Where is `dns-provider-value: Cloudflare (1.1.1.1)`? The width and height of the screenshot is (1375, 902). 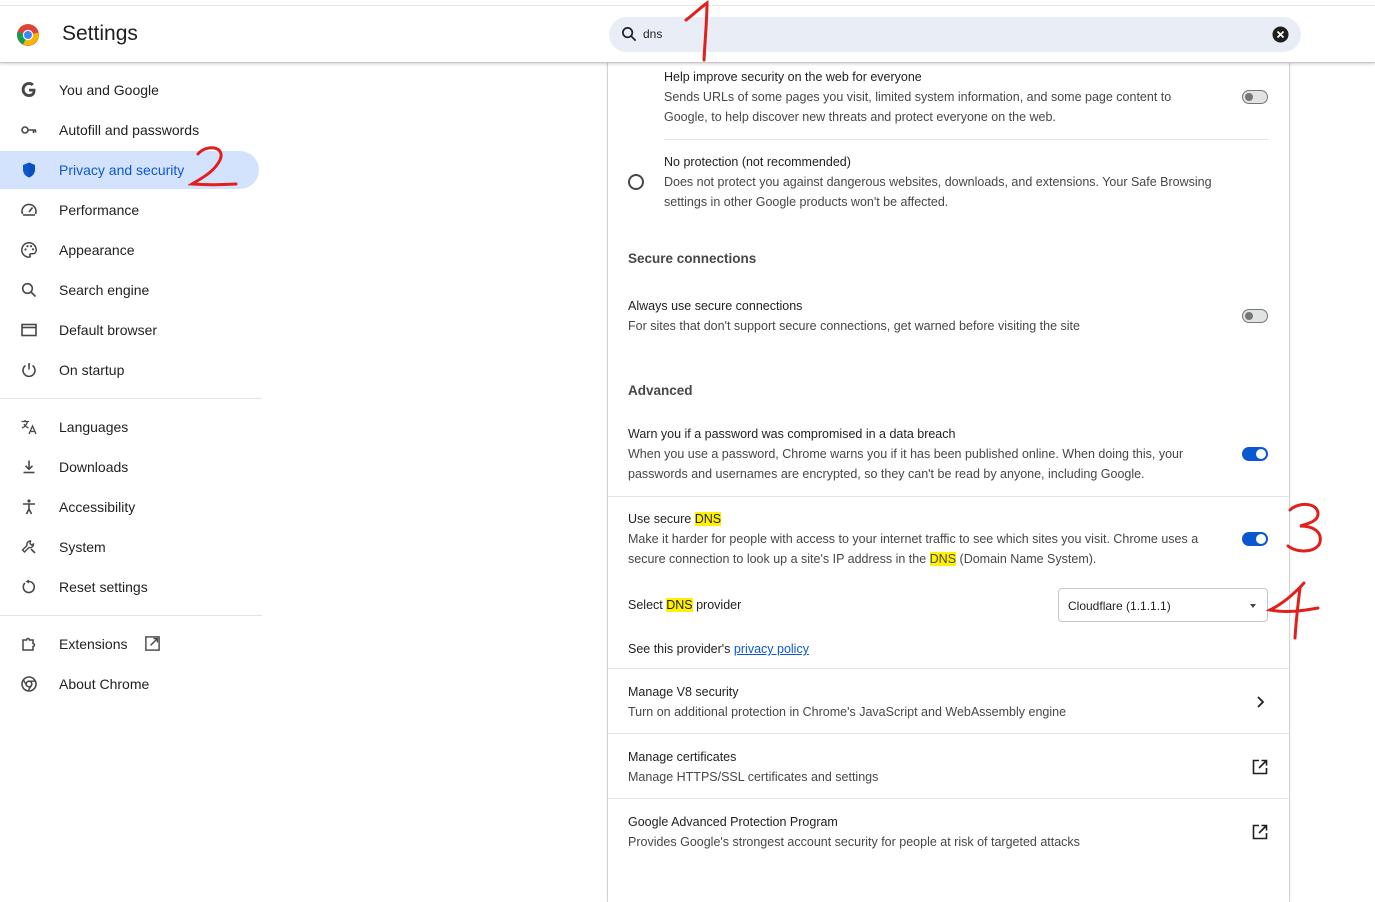 dns-provider-value: Cloudflare (1.1.1.1) is located at coordinates (1119, 606).